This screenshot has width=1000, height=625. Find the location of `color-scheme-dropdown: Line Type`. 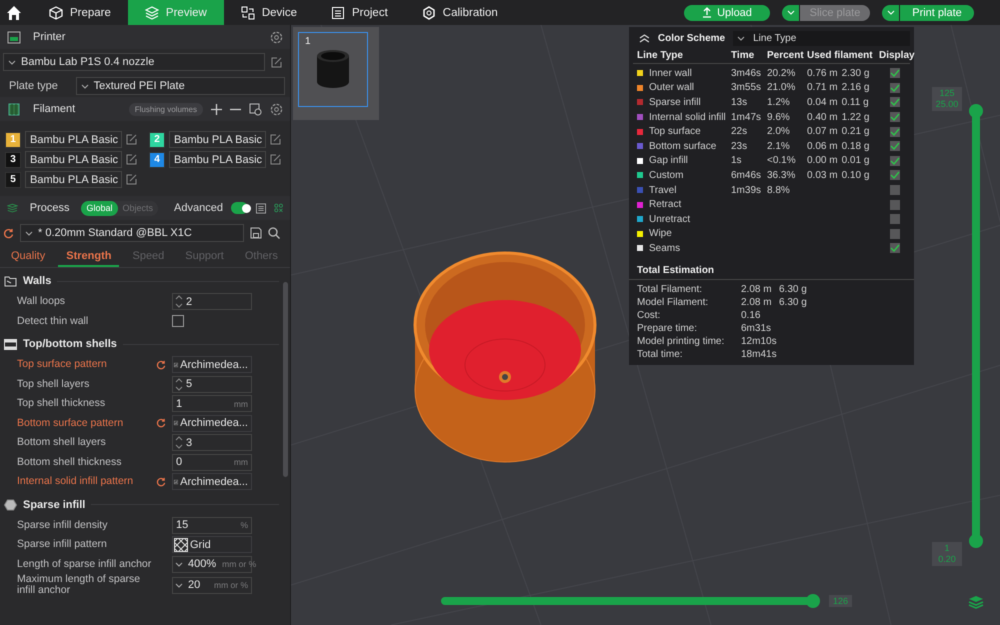

color-scheme-dropdown: Line Type is located at coordinates (821, 38).